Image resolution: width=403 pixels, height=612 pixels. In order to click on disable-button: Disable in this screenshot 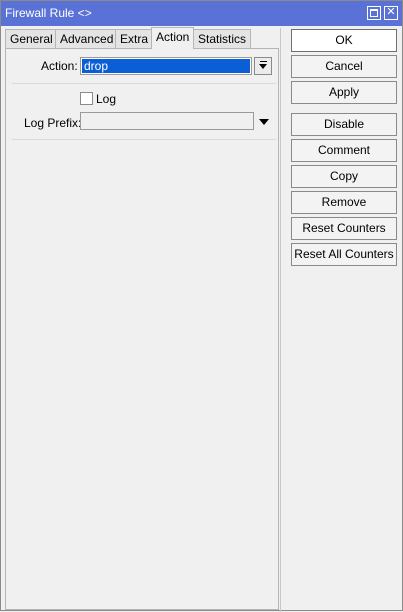, I will do `click(344, 124)`.